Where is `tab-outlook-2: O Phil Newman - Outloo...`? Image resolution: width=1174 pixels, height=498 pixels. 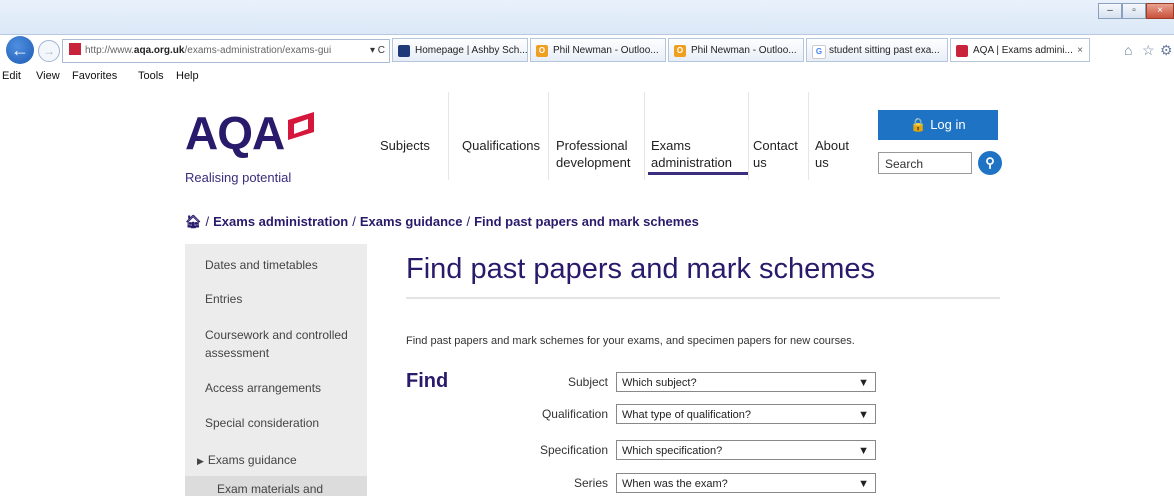 tab-outlook-2: O Phil Newman - Outloo... is located at coordinates (736, 50).